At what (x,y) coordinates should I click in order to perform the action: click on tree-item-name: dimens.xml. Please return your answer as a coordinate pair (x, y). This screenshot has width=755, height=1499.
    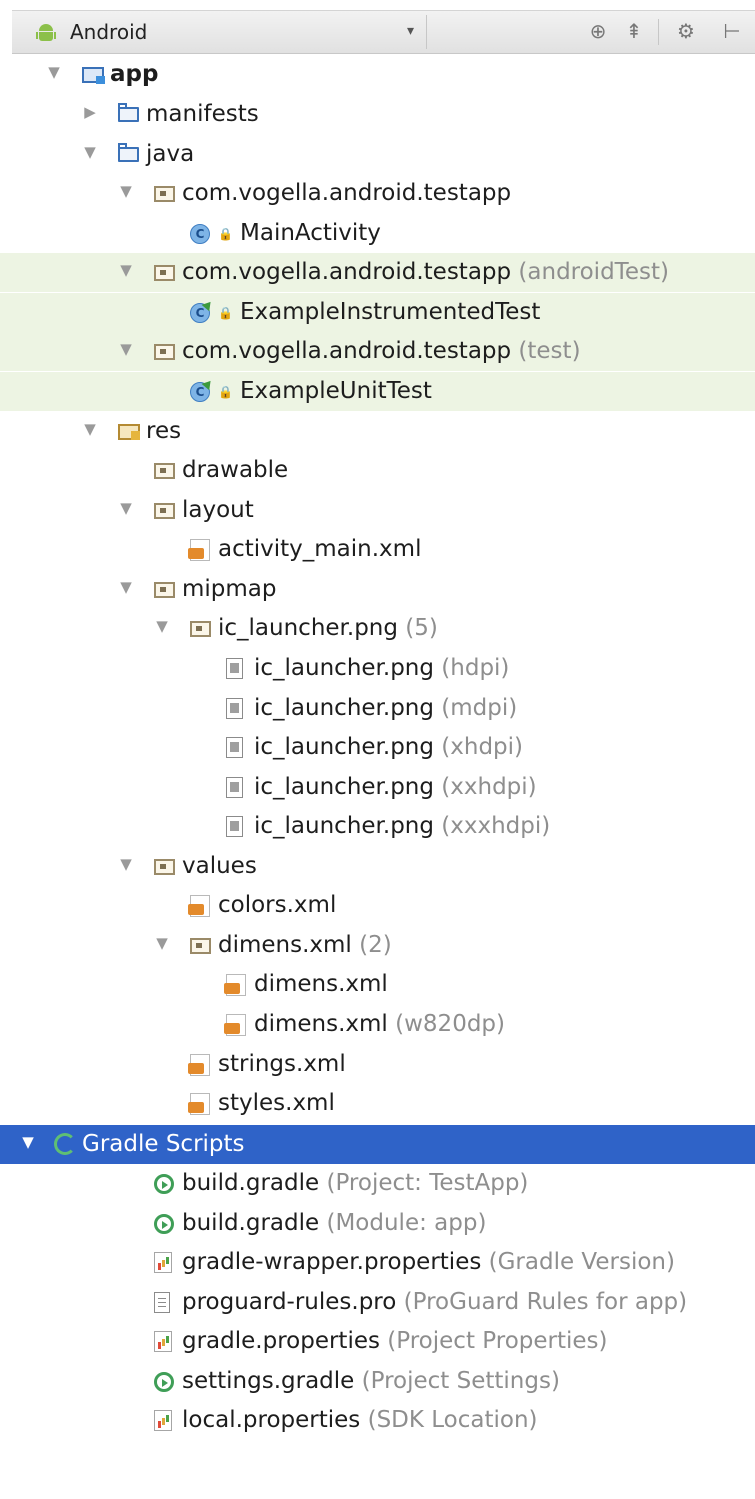
    Looking at the image, I should click on (285, 945).